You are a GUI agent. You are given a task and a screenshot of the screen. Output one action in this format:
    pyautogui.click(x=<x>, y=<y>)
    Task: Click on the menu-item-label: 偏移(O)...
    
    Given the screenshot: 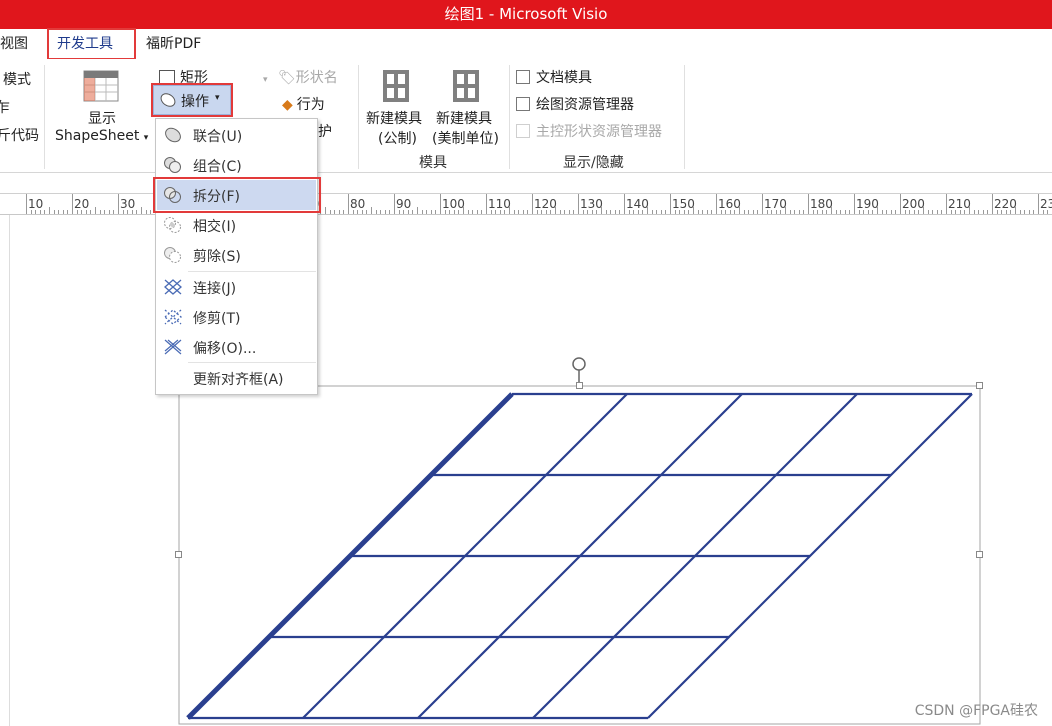 What is the action you would take?
    pyautogui.click(x=225, y=349)
    